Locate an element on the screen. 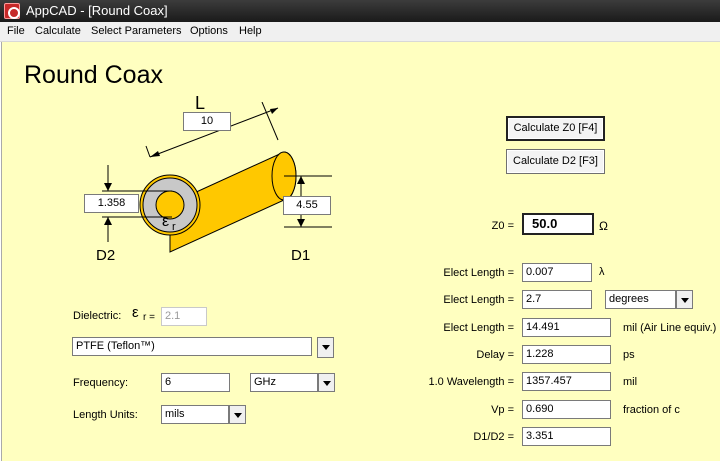 The width and height of the screenshot is (720, 461). dielectric-select: PTFE (Teflon™) is located at coordinates (192, 346).